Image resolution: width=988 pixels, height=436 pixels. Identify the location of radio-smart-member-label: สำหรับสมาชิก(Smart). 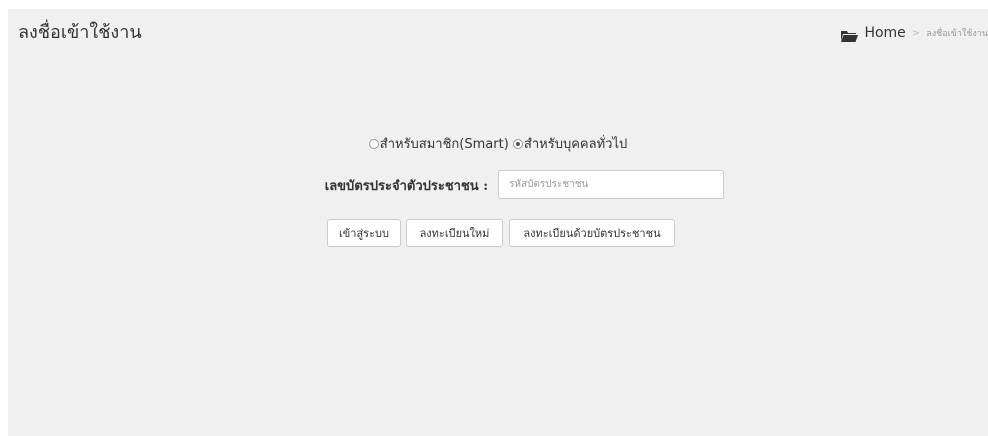
(444, 144).